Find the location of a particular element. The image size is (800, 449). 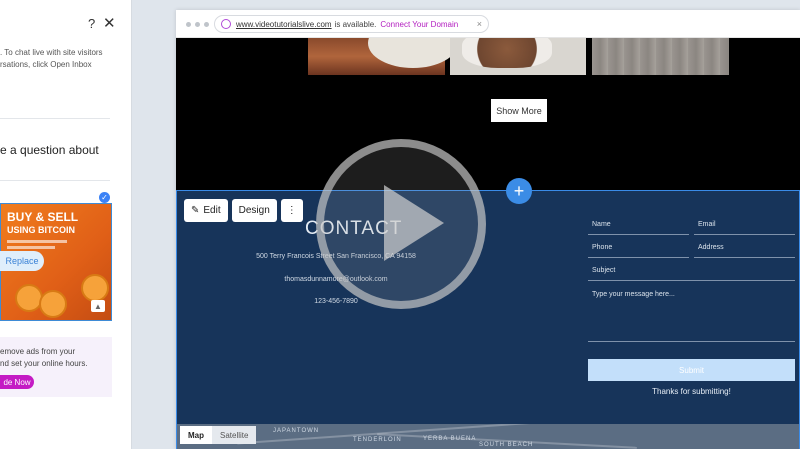

image-gallery-icon: ▲ is located at coordinates (98, 306).